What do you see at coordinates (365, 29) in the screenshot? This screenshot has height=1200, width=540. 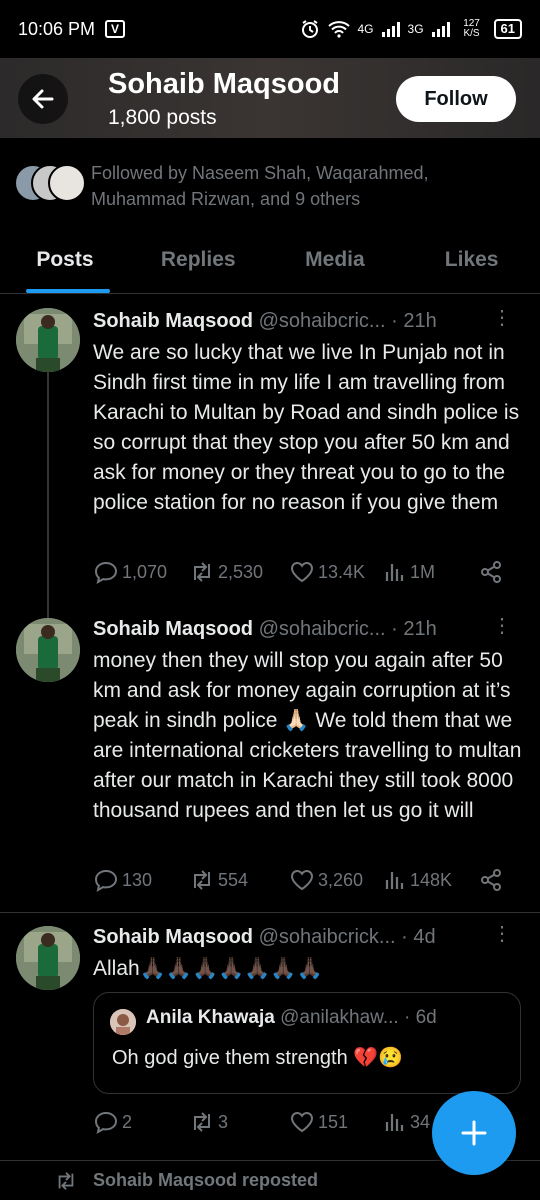 I see `network-4g-label: 4G` at bounding box center [365, 29].